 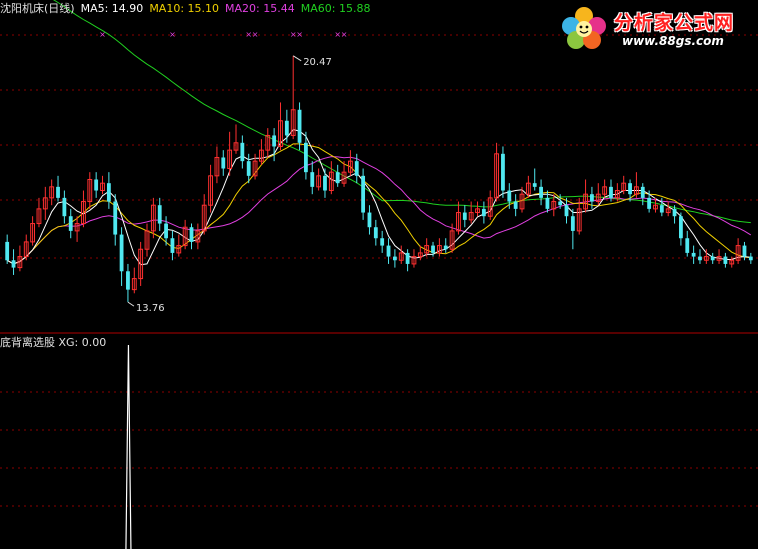 What do you see at coordinates (260, 8) in the screenshot?
I see `ma20-readout: MA20: 15.44` at bounding box center [260, 8].